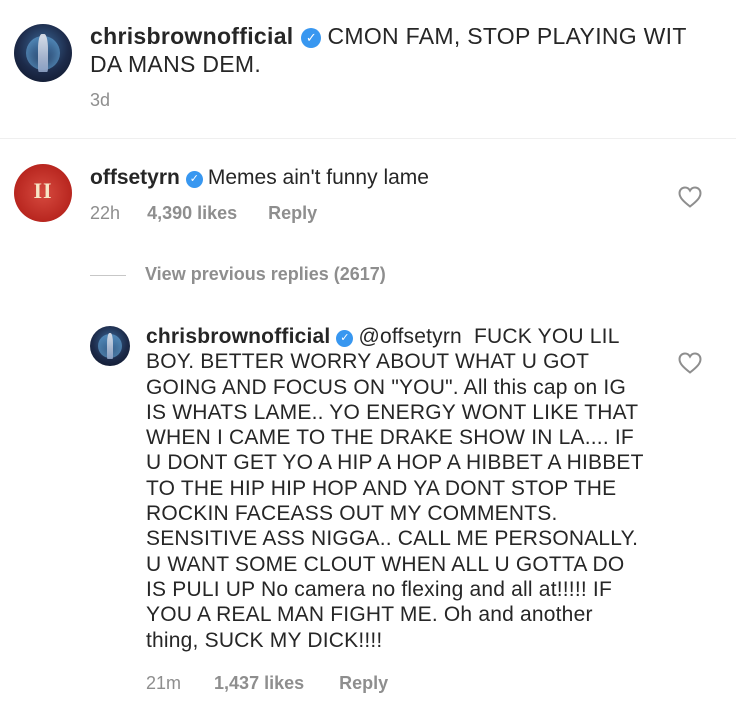 This screenshot has height=720, width=736. I want to click on view-previous-replies: View previous replies (2617), so click(265, 274).